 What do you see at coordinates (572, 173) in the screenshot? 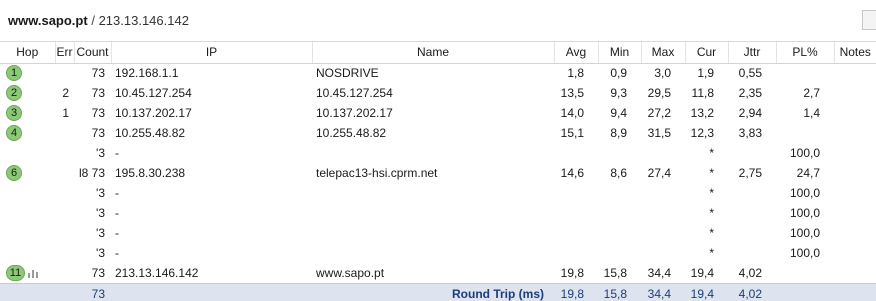
I see `avg-cell: 14,6` at bounding box center [572, 173].